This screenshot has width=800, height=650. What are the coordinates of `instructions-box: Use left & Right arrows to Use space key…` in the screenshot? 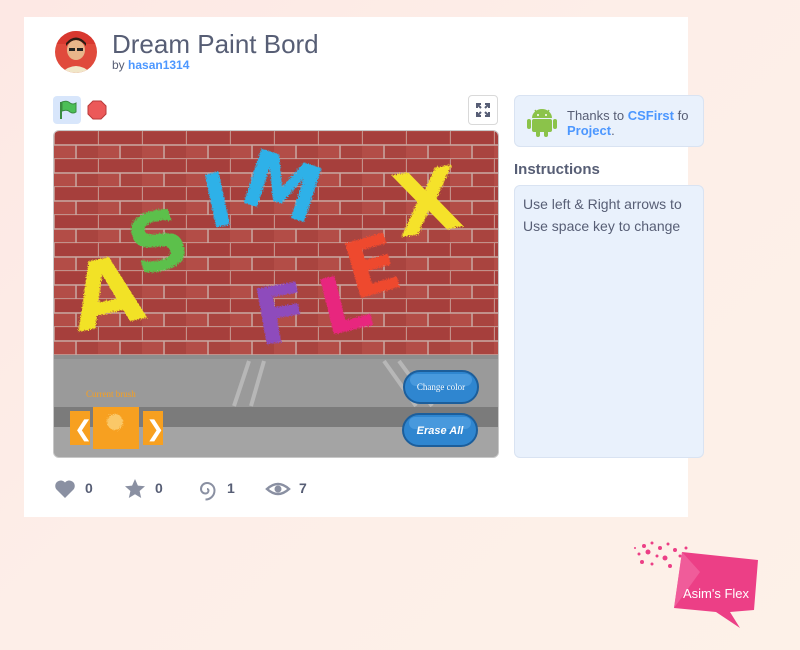 It's located at (609, 321).